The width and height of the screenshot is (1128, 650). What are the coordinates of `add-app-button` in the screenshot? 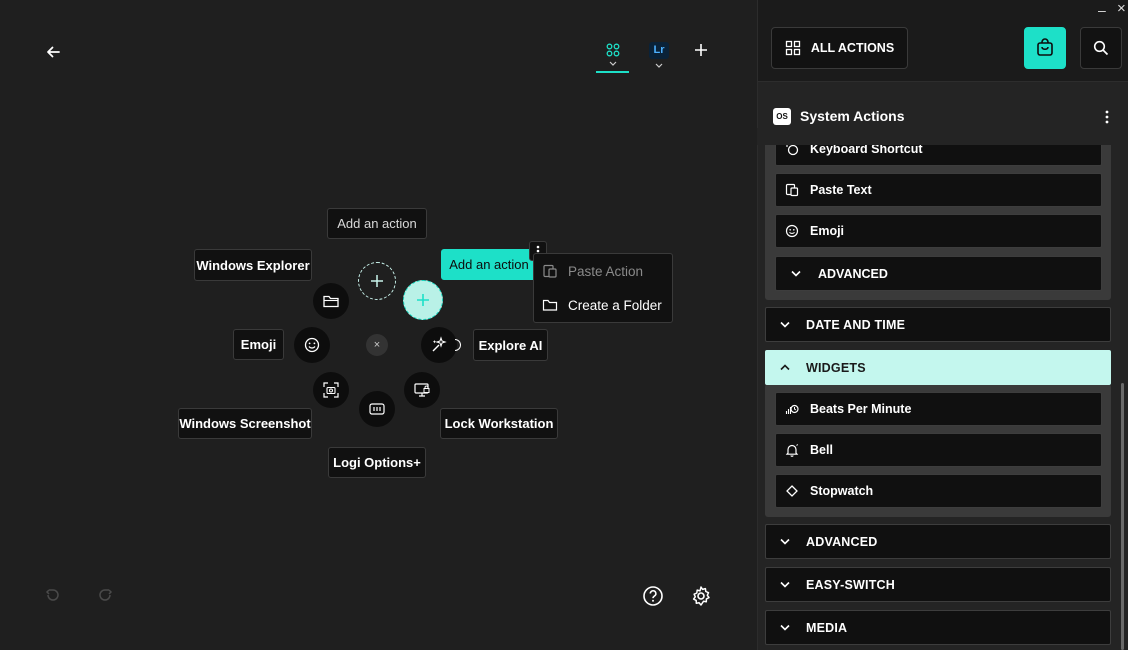 It's located at (701, 50).